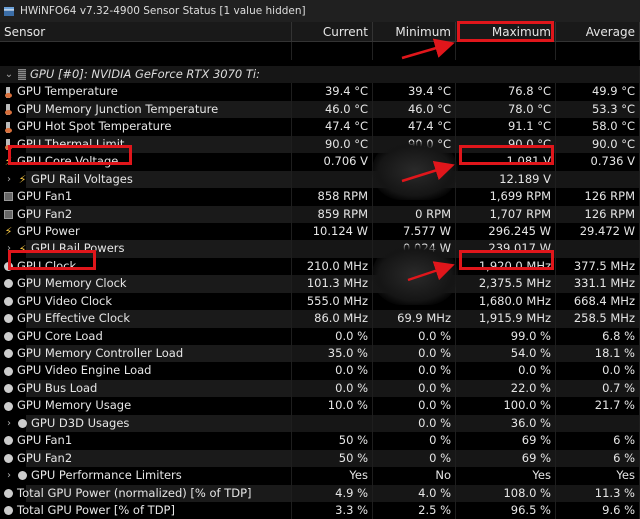 Image resolution: width=640 pixels, height=519 pixels. Describe the element at coordinates (428, 49) in the screenshot. I see `arrow-maximum` at that location.